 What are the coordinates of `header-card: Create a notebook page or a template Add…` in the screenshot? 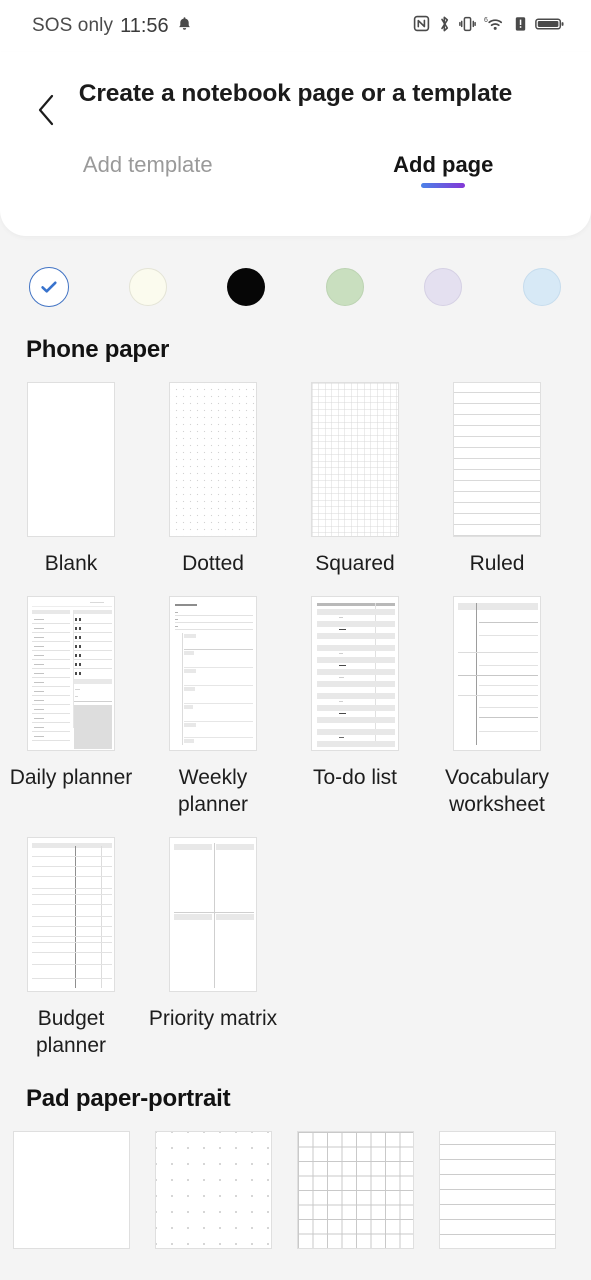 It's located at (295, 144).